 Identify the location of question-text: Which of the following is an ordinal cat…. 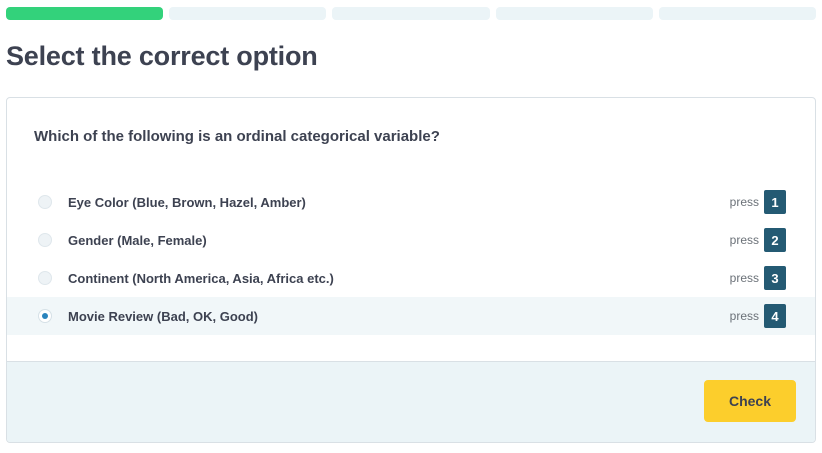
(237, 136).